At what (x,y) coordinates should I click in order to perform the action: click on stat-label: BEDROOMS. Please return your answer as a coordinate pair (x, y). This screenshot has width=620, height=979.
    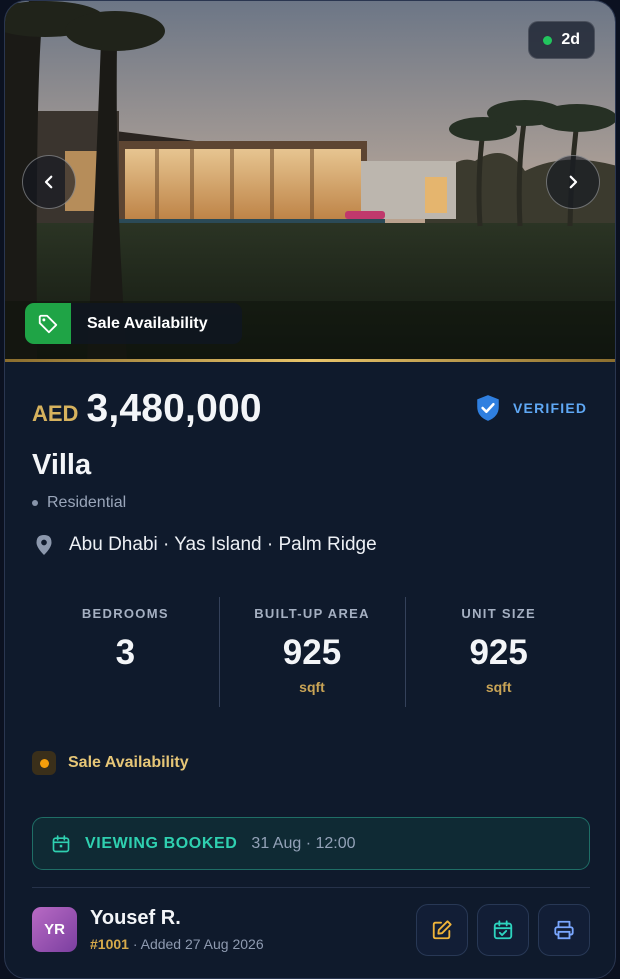
    Looking at the image, I should click on (125, 613).